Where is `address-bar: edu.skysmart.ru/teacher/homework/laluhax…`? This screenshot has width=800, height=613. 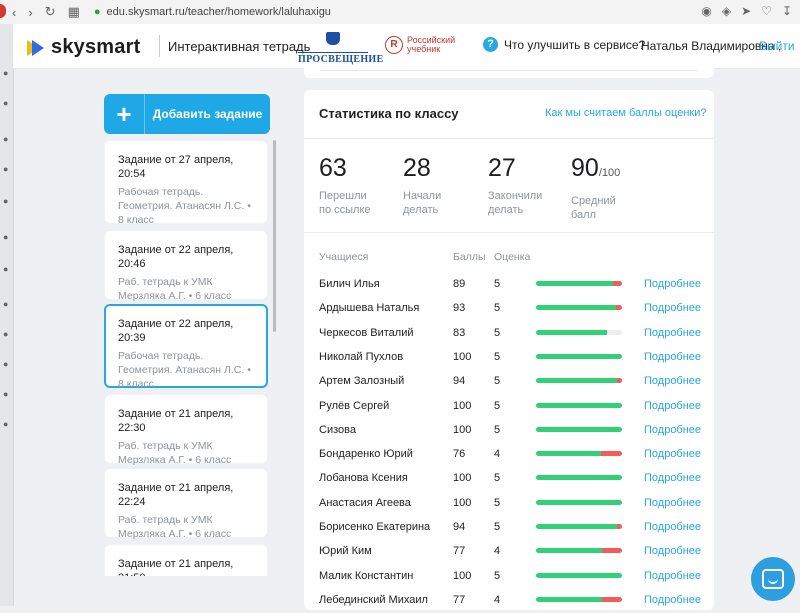
address-bar: edu.skysmart.ru/teacher/homework/laluhax… is located at coordinates (219, 12).